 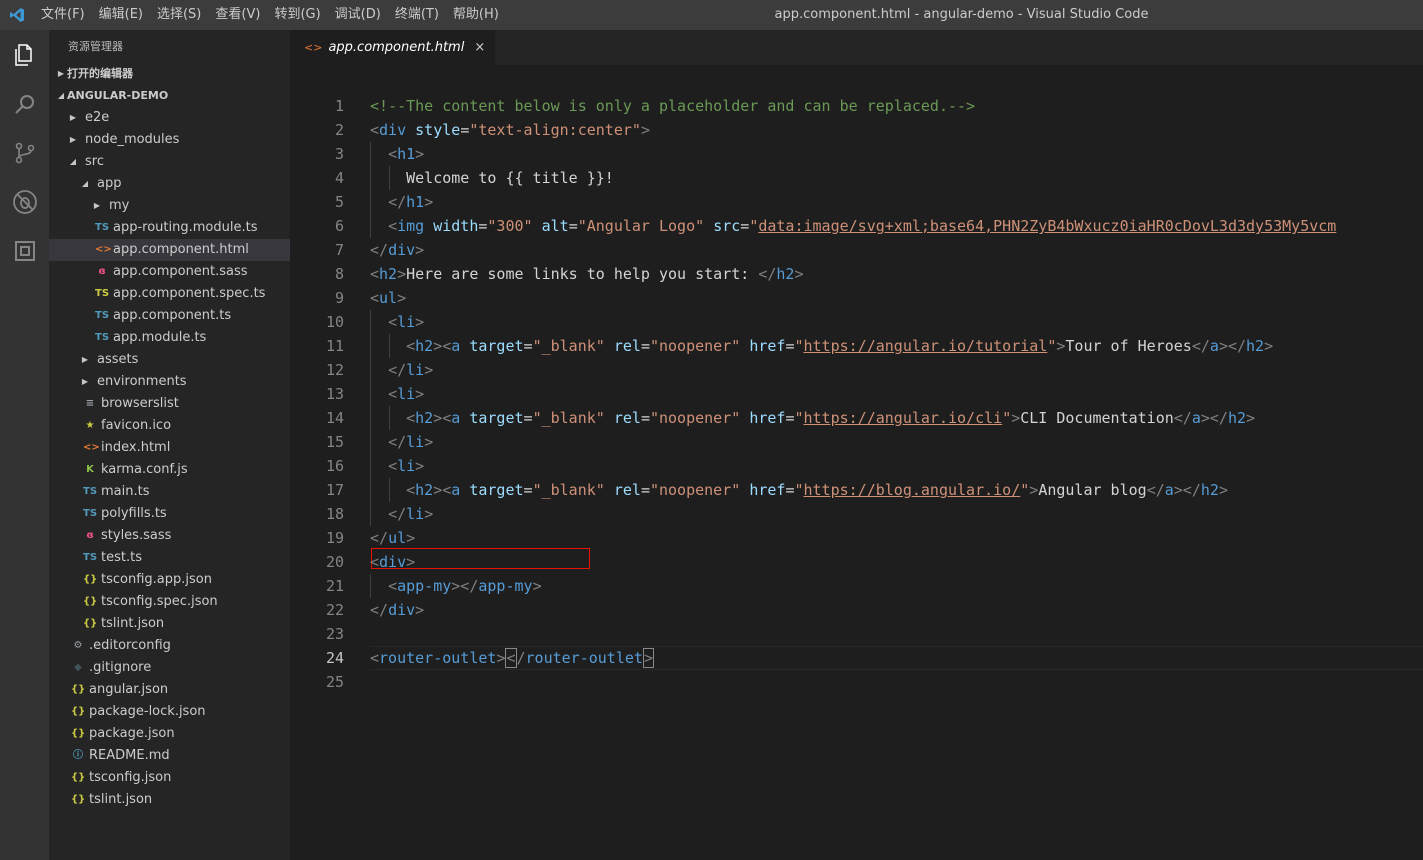 I want to click on line-number: 22, so click(x=334, y=610).